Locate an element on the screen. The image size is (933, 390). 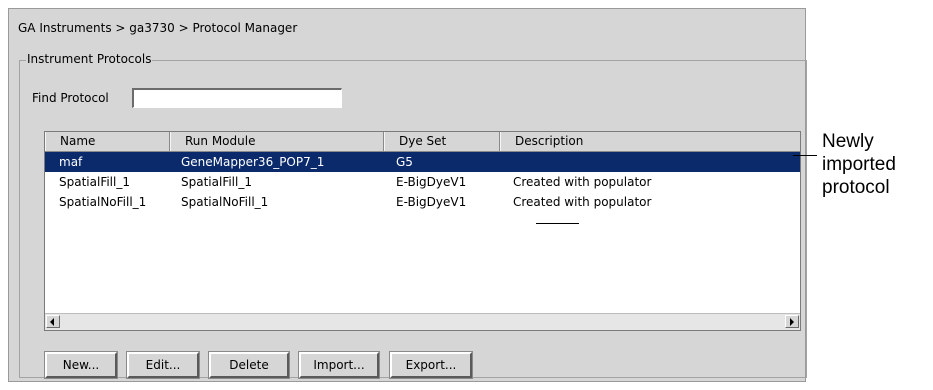
callout-line-3: protocol is located at coordinates (856, 187).